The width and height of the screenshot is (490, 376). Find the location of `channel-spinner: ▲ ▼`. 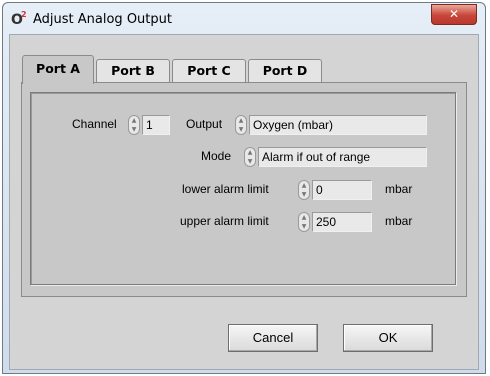

channel-spinner: ▲ ▼ is located at coordinates (134, 125).